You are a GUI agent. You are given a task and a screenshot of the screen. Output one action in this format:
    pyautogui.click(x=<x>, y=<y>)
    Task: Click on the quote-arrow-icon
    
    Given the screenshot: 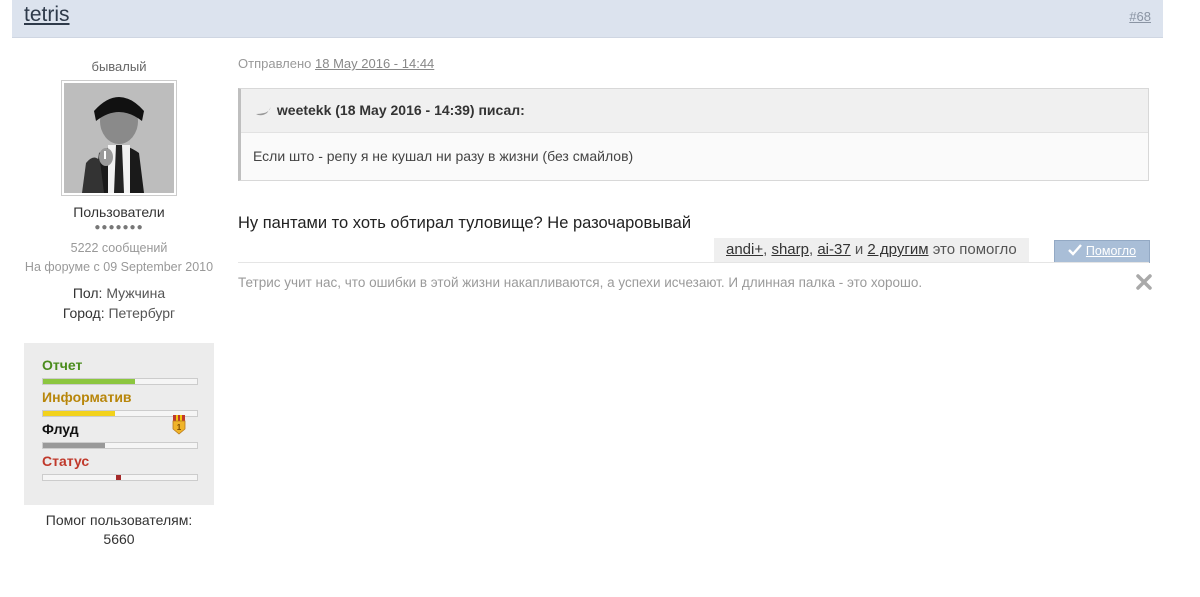 What is the action you would take?
    pyautogui.click(x=264, y=111)
    